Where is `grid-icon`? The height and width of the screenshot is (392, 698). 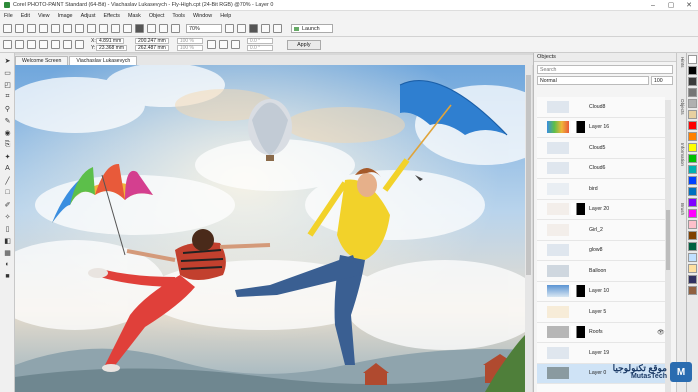
grid-icon is located at coordinates (265, 28).